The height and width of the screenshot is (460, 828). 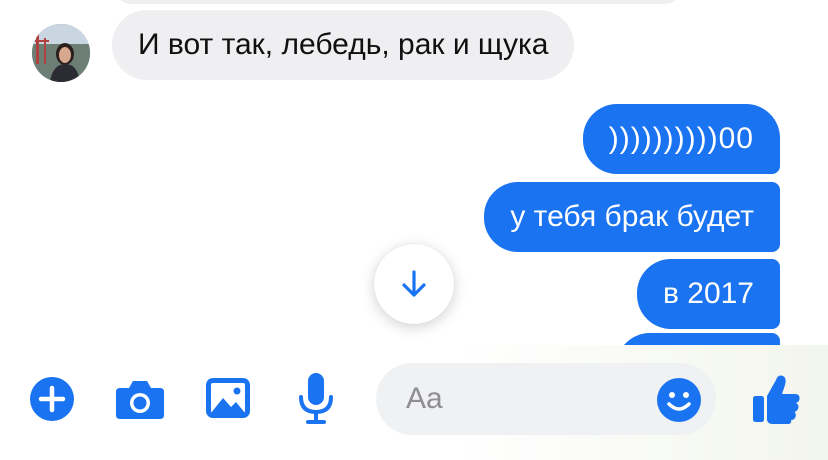 I want to click on message-input, so click(x=521, y=399).